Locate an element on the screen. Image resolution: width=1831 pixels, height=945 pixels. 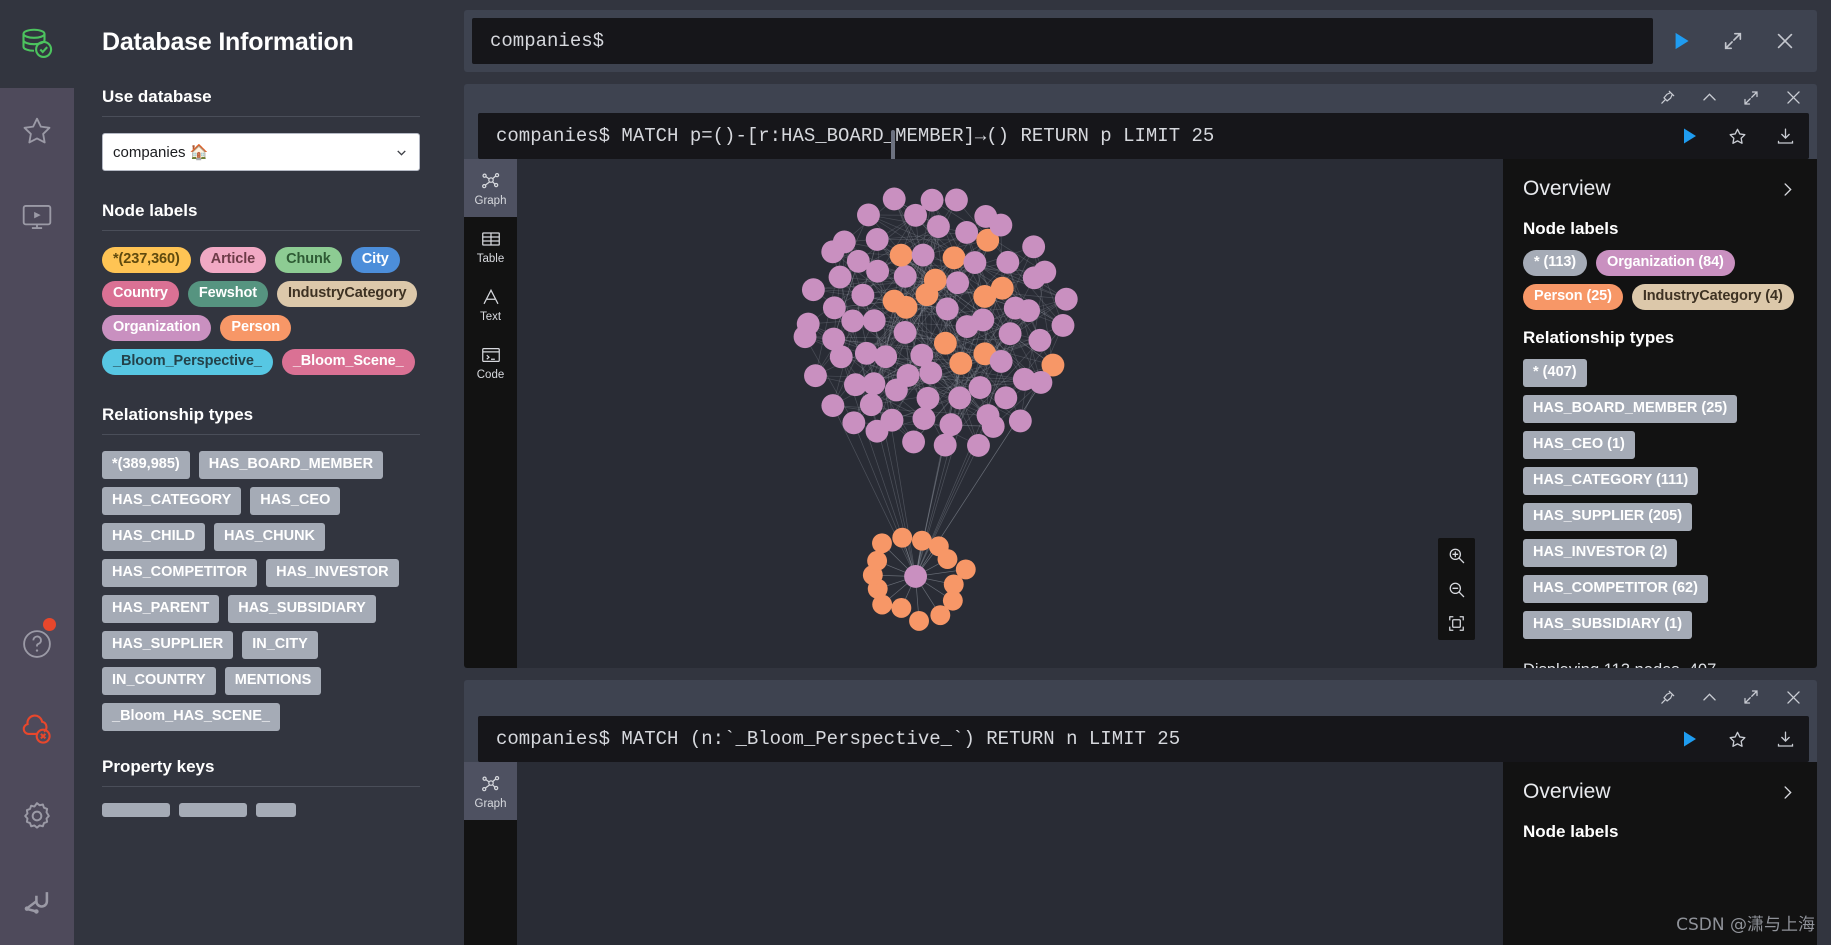
relationship-type-chip: HAS_CATEGORY is located at coordinates (172, 501).